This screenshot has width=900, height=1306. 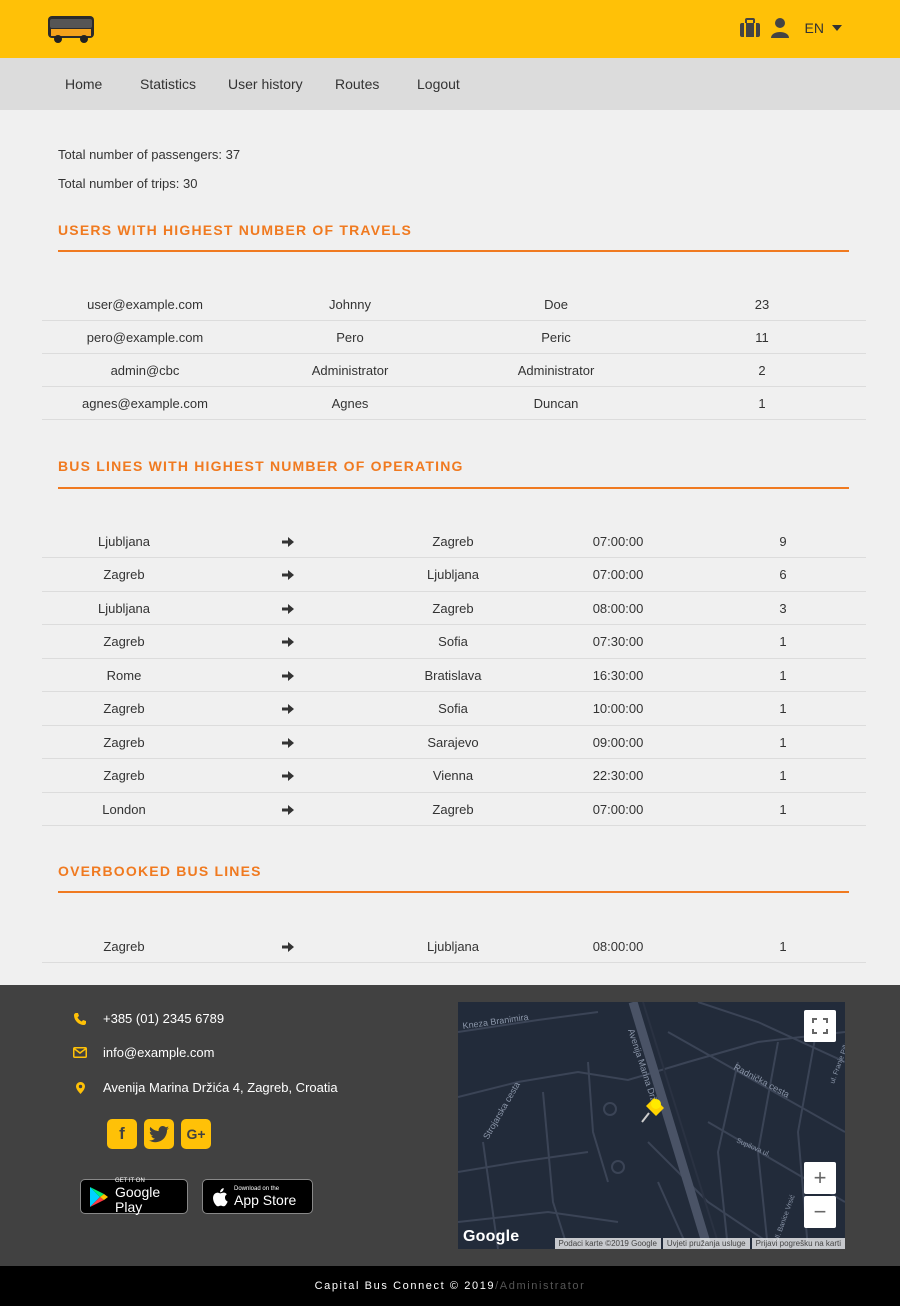 What do you see at coordinates (837, 28) in the screenshot?
I see `chevron-down-icon` at bounding box center [837, 28].